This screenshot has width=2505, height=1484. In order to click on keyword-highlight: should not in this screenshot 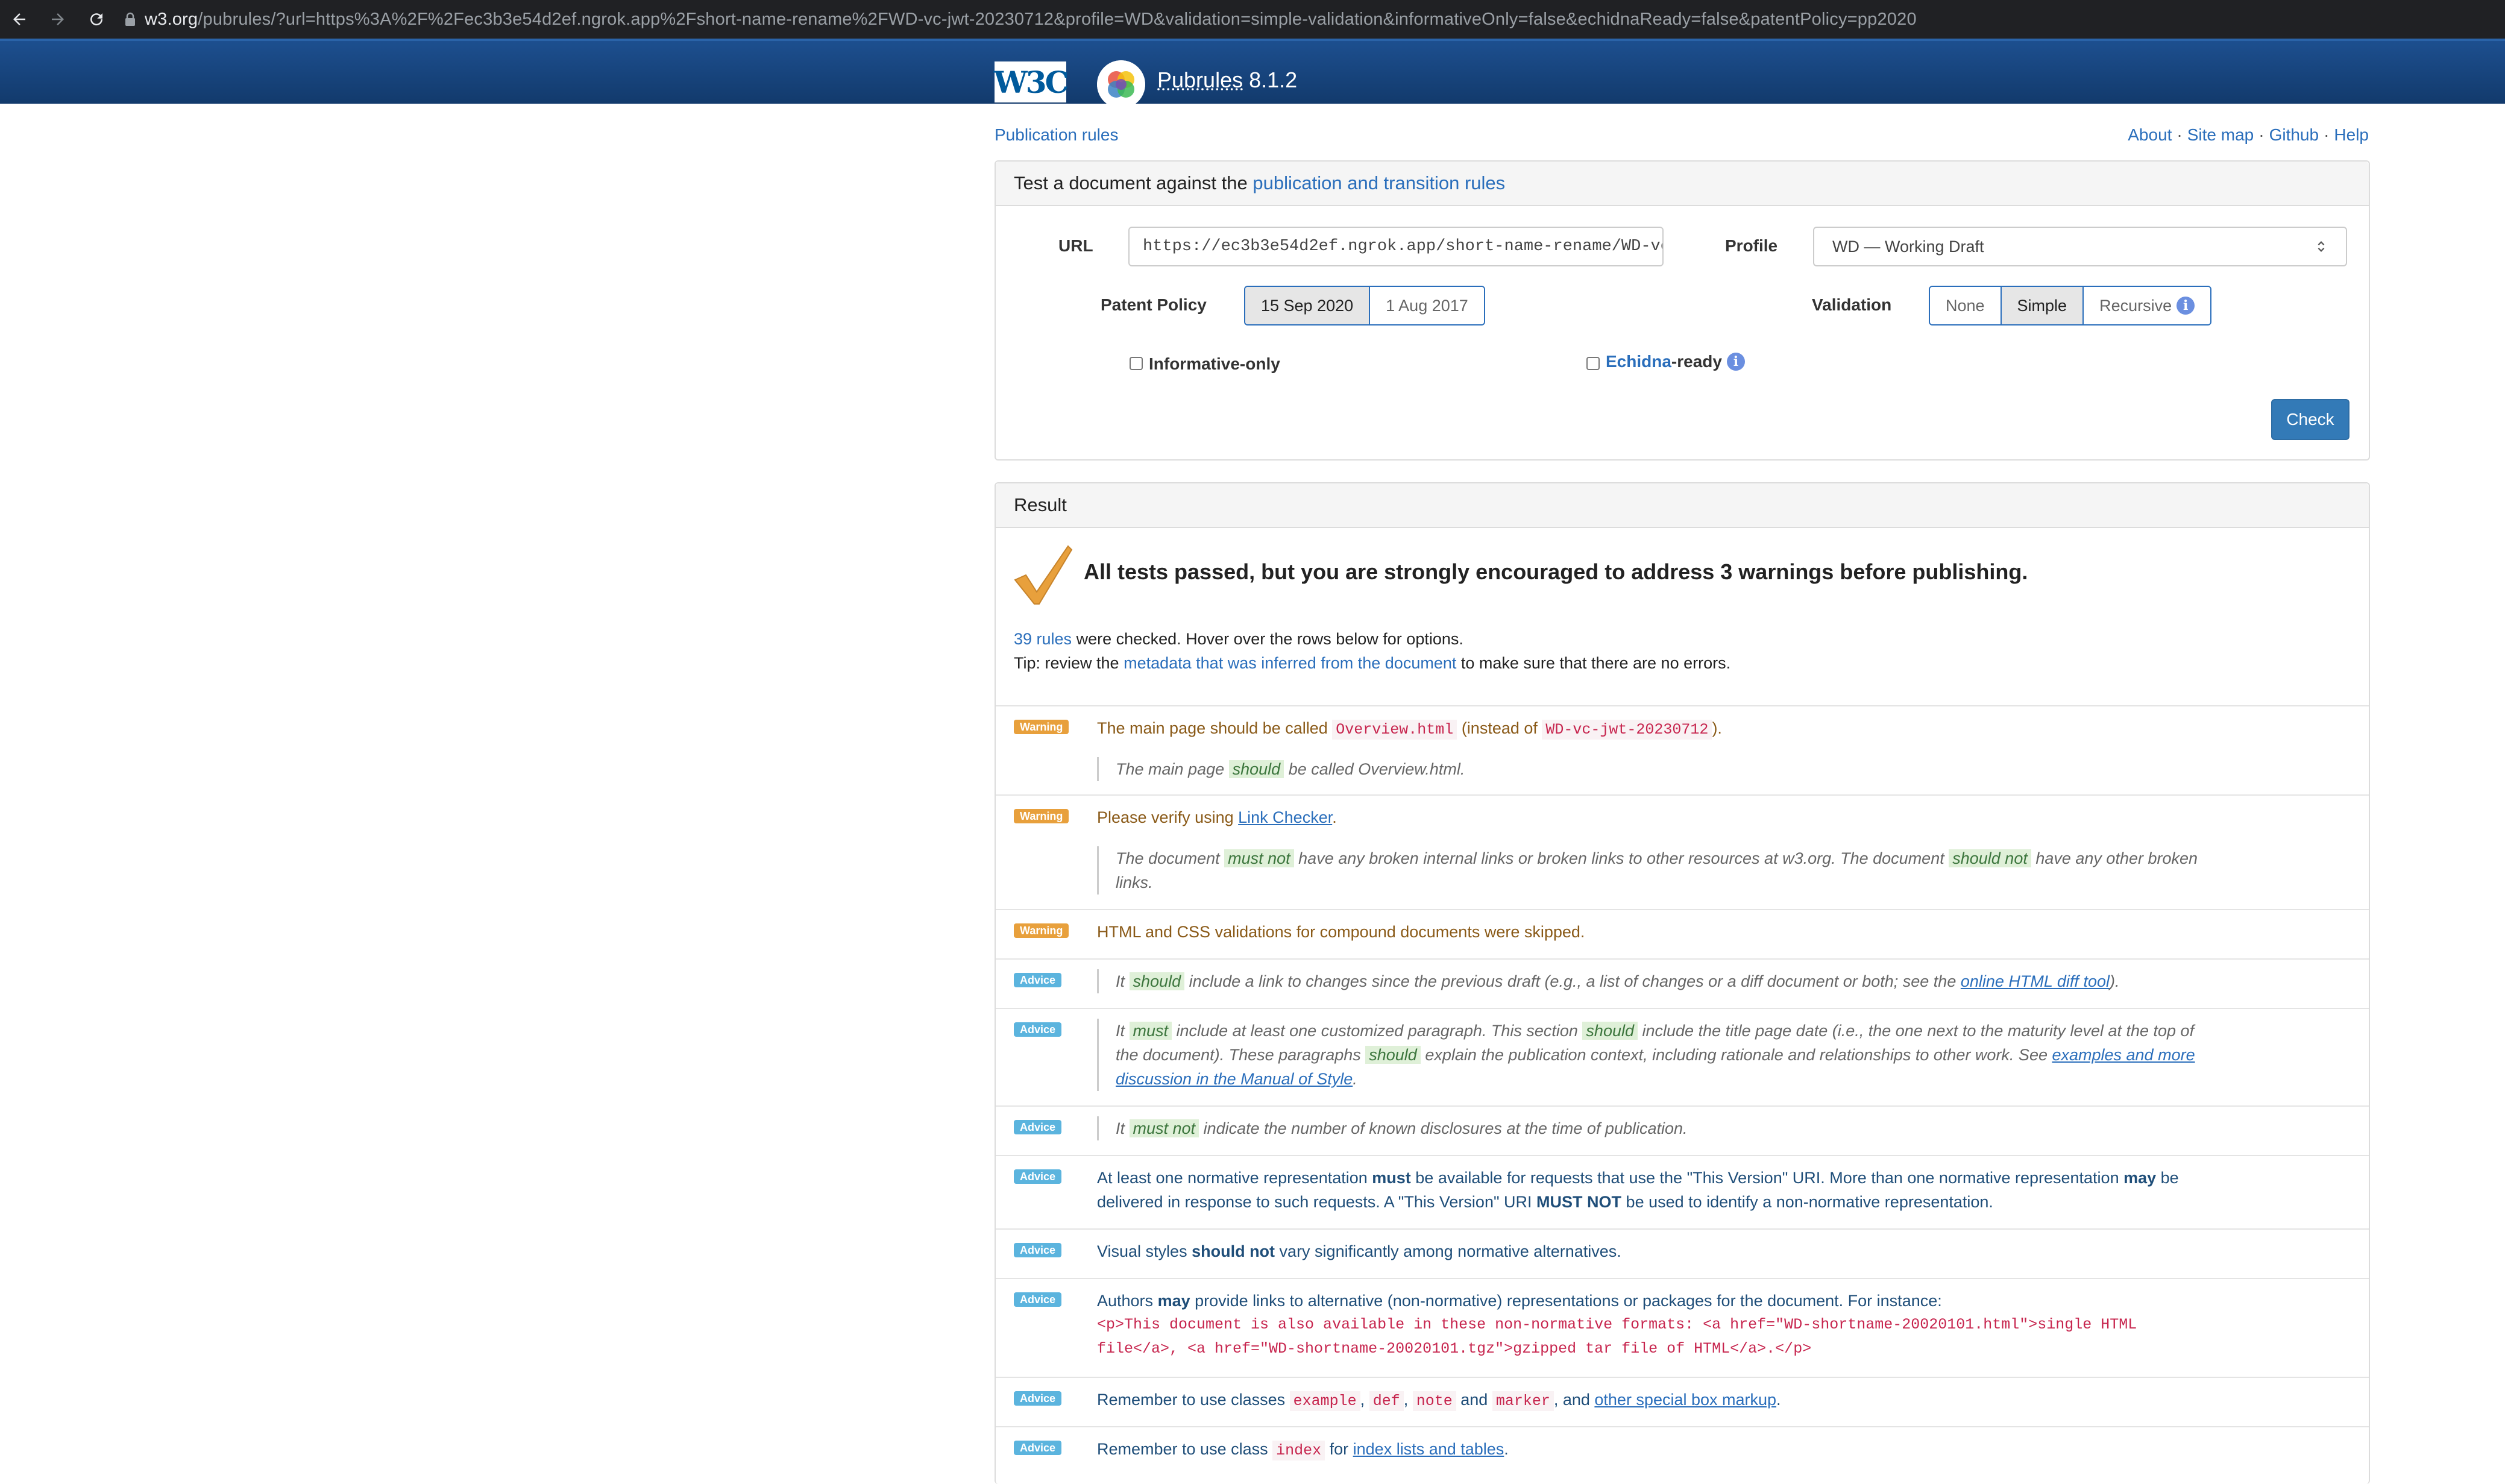, I will do `click(1990, 858)`.